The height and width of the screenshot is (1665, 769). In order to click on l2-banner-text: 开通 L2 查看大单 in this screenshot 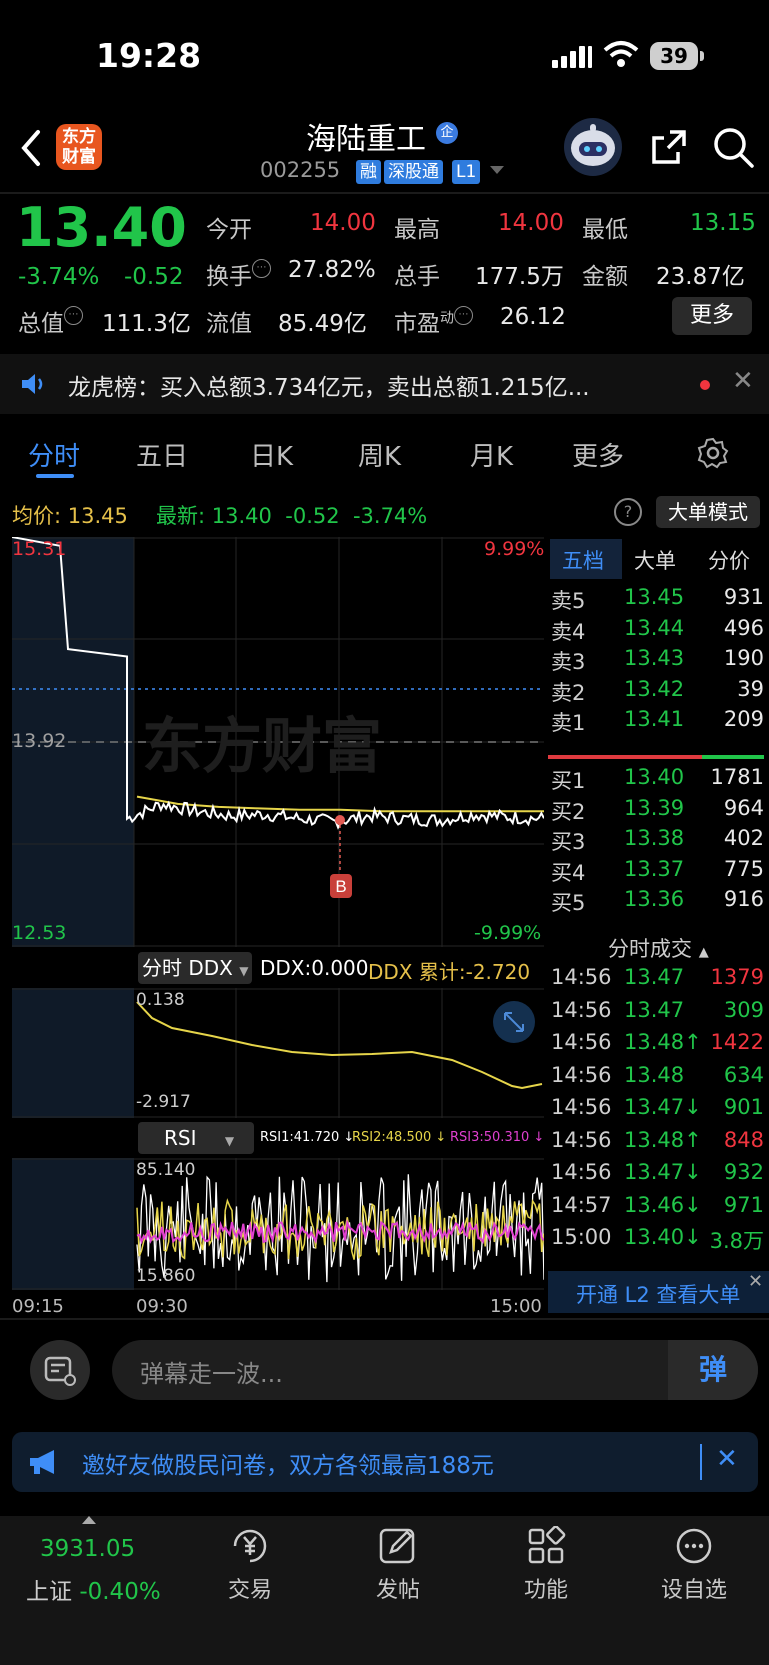, I will do `click(658, 1295)`.